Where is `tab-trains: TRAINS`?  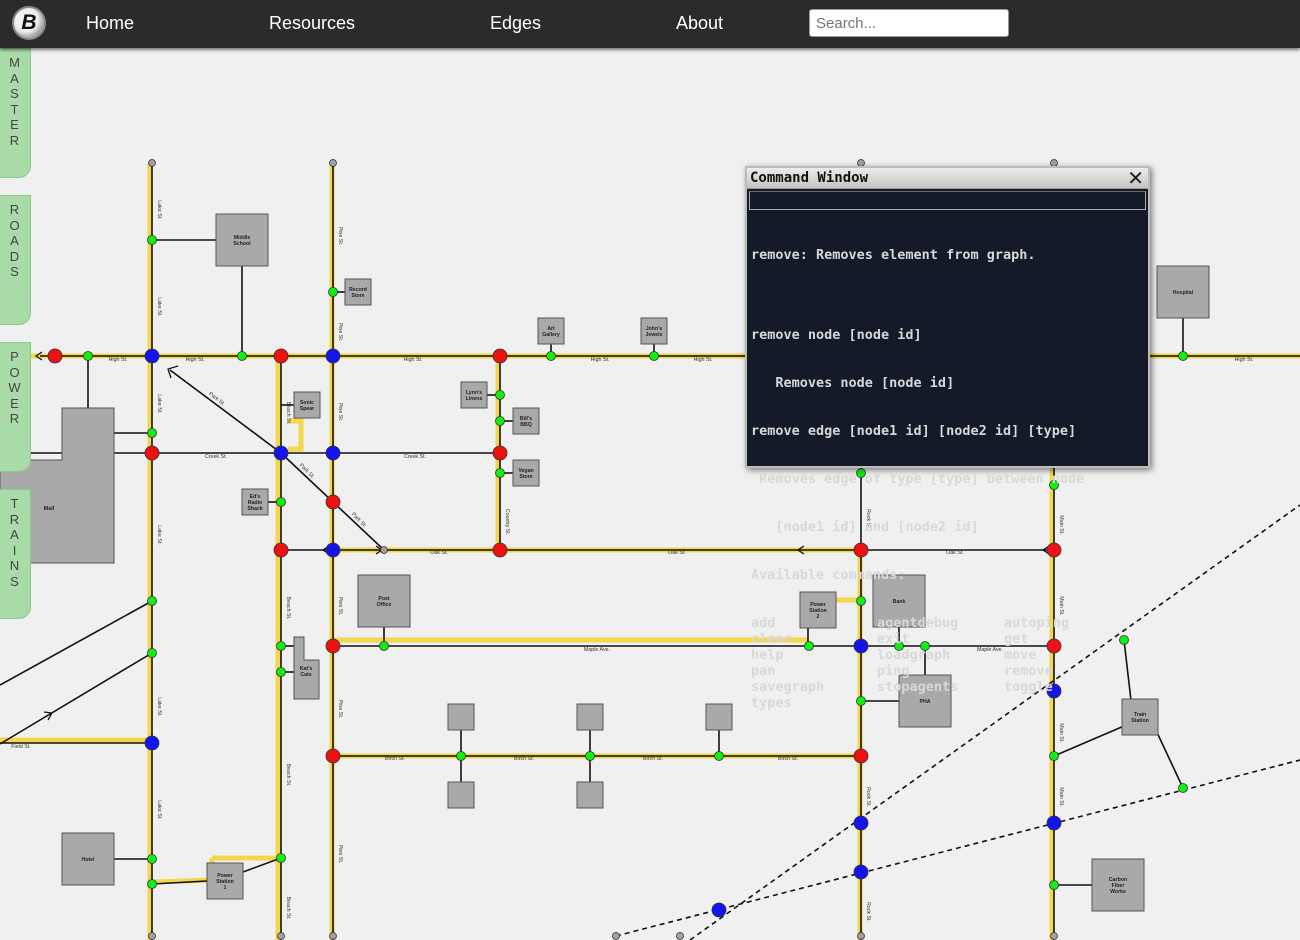
tab-trains: TRAINS is located at coordinates (15, 554).